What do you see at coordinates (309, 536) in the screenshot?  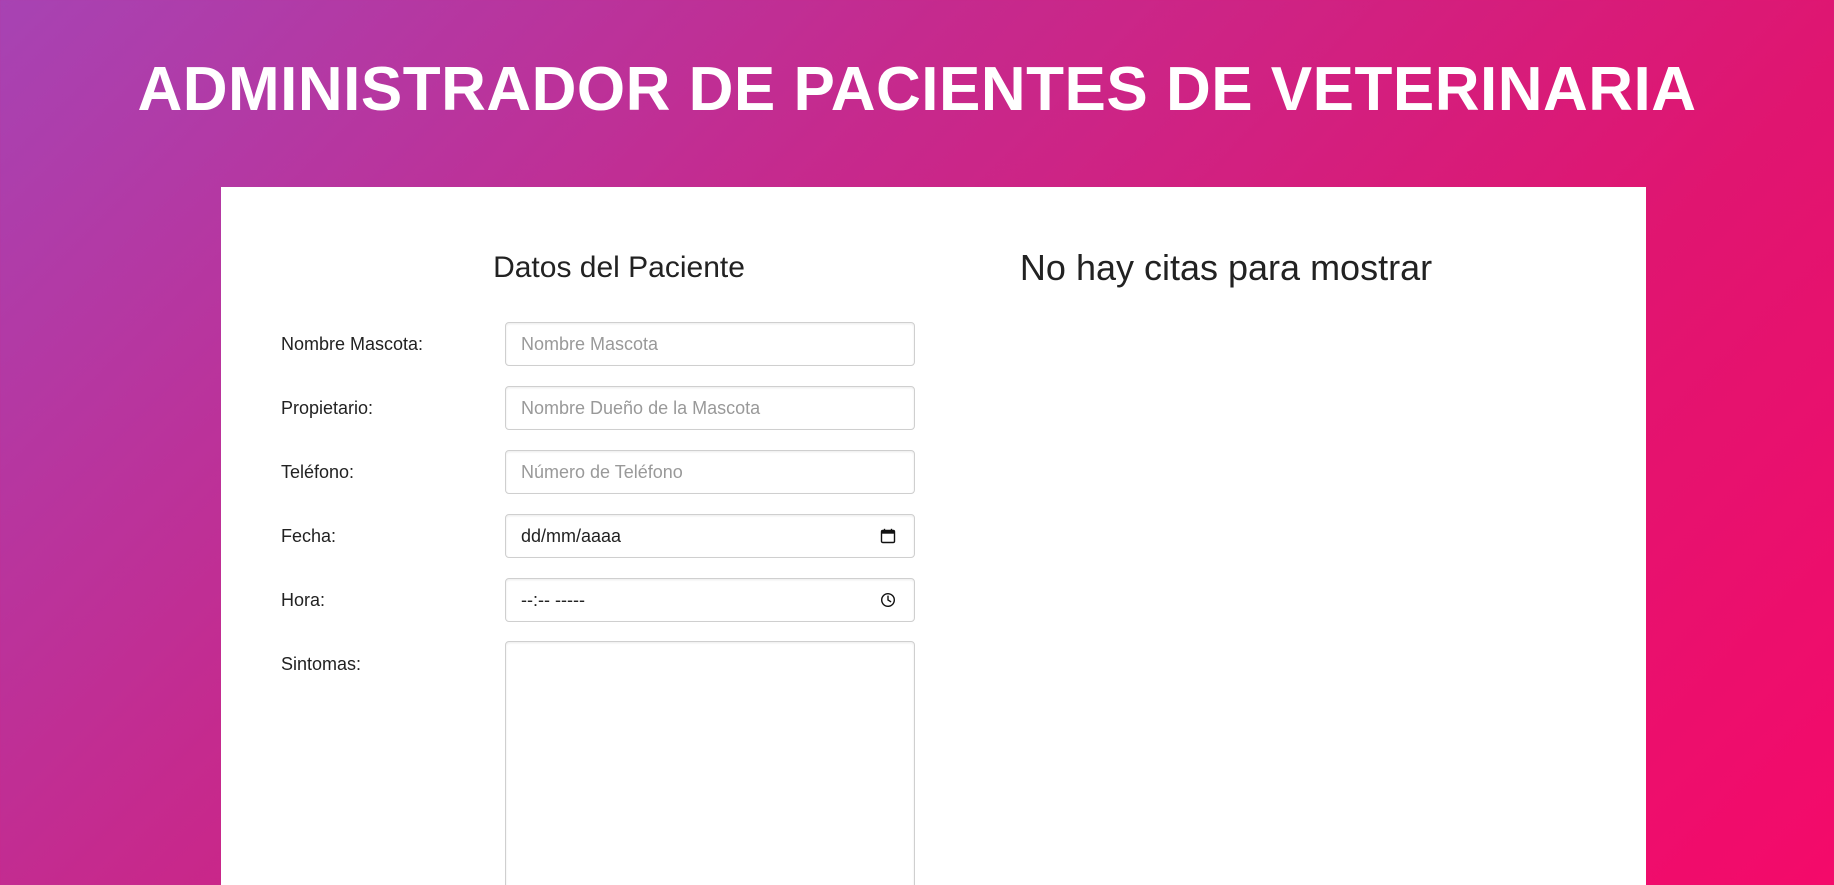 I see `date-label: Fecha:` at bounding box center [309, 536].